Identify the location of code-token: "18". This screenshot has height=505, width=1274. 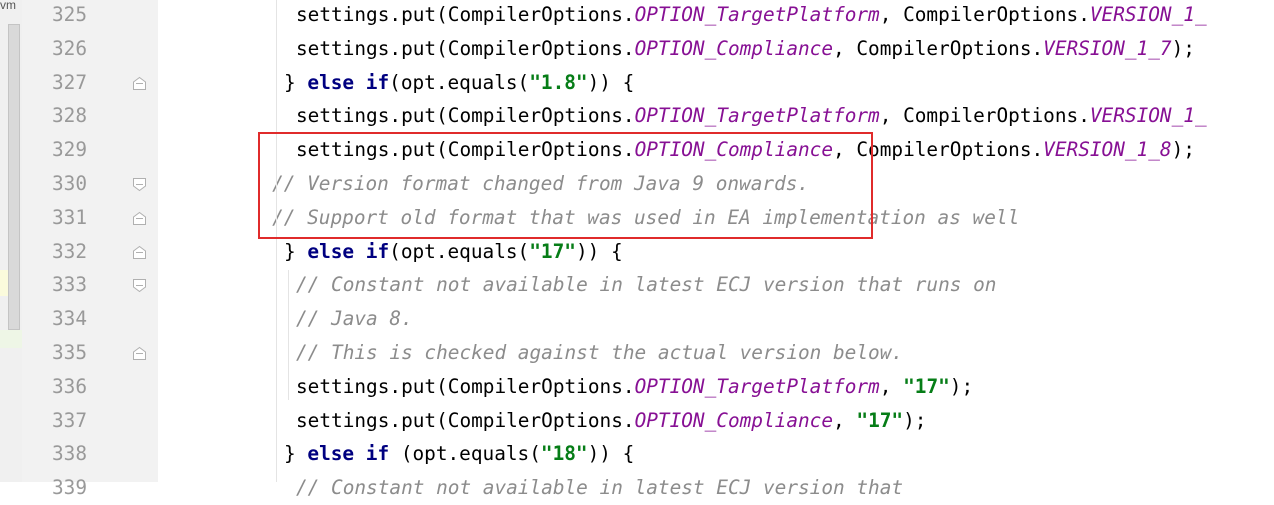
(564, 454).